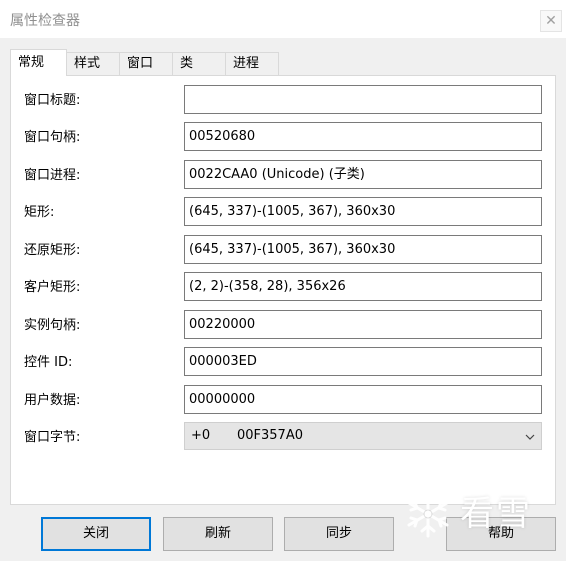 The height and width of the screenshot is (561, 566). I want to click on tab-strip: 常规 样式 窗口 类 进程, so click(280, 62).